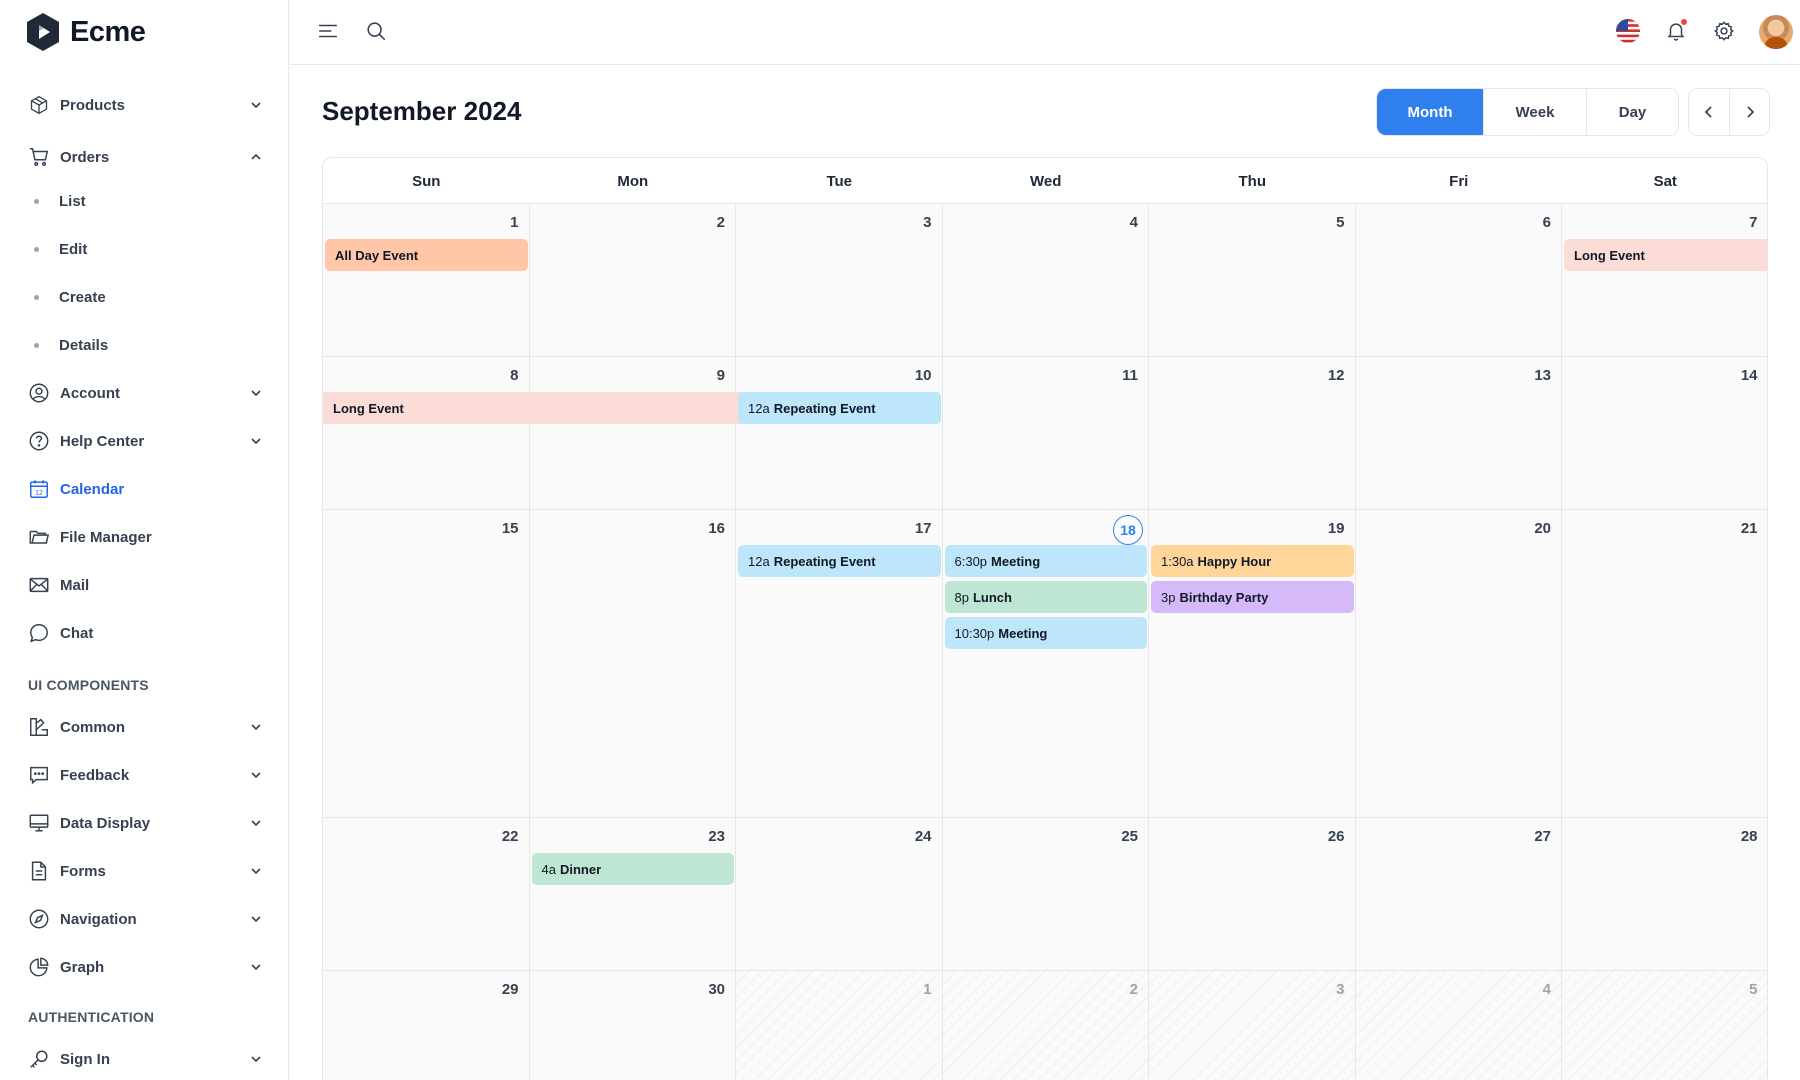 Image resolution: width=1800 pixels, height=1080 pixels. Describe the element at coordinates (716, 836) in the screenshot. I see `date-number: 23` at that location.